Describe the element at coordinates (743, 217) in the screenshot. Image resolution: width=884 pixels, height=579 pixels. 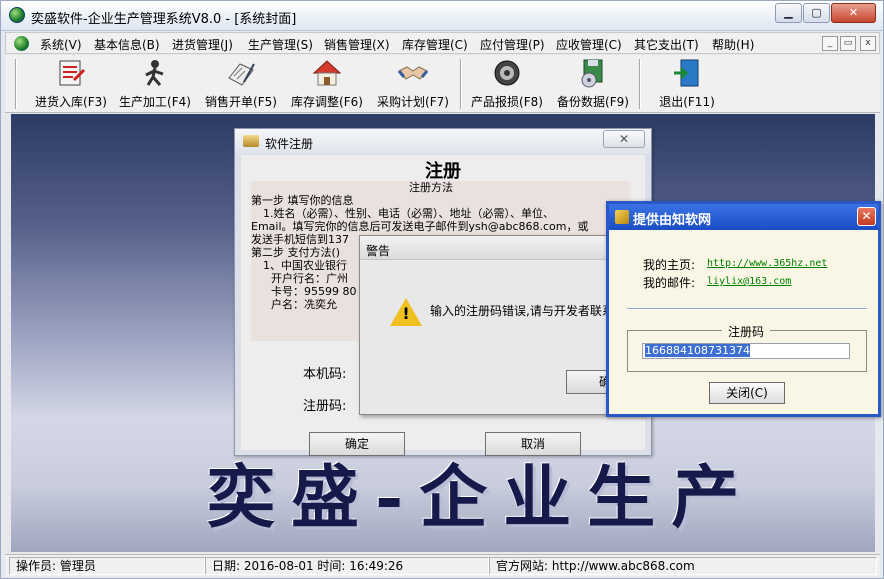
I see `about-dialog-title-bar: 提供由知软网 ✕` at that location.